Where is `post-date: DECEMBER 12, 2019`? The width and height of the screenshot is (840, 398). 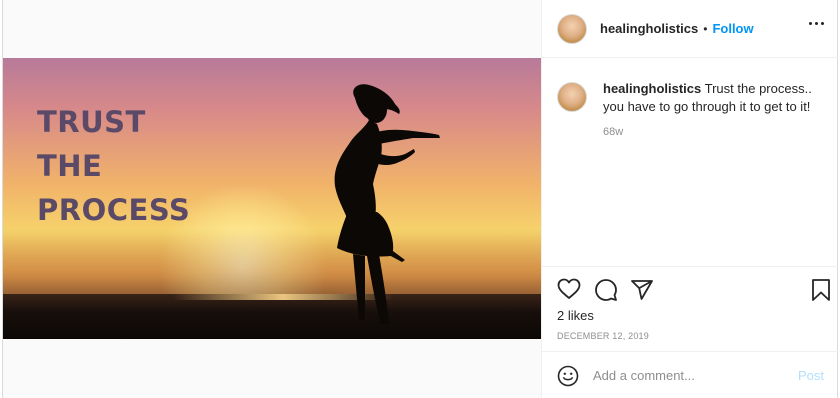
post-date: DECEMBER 12, 2019 is located at coordinates (603, 336).